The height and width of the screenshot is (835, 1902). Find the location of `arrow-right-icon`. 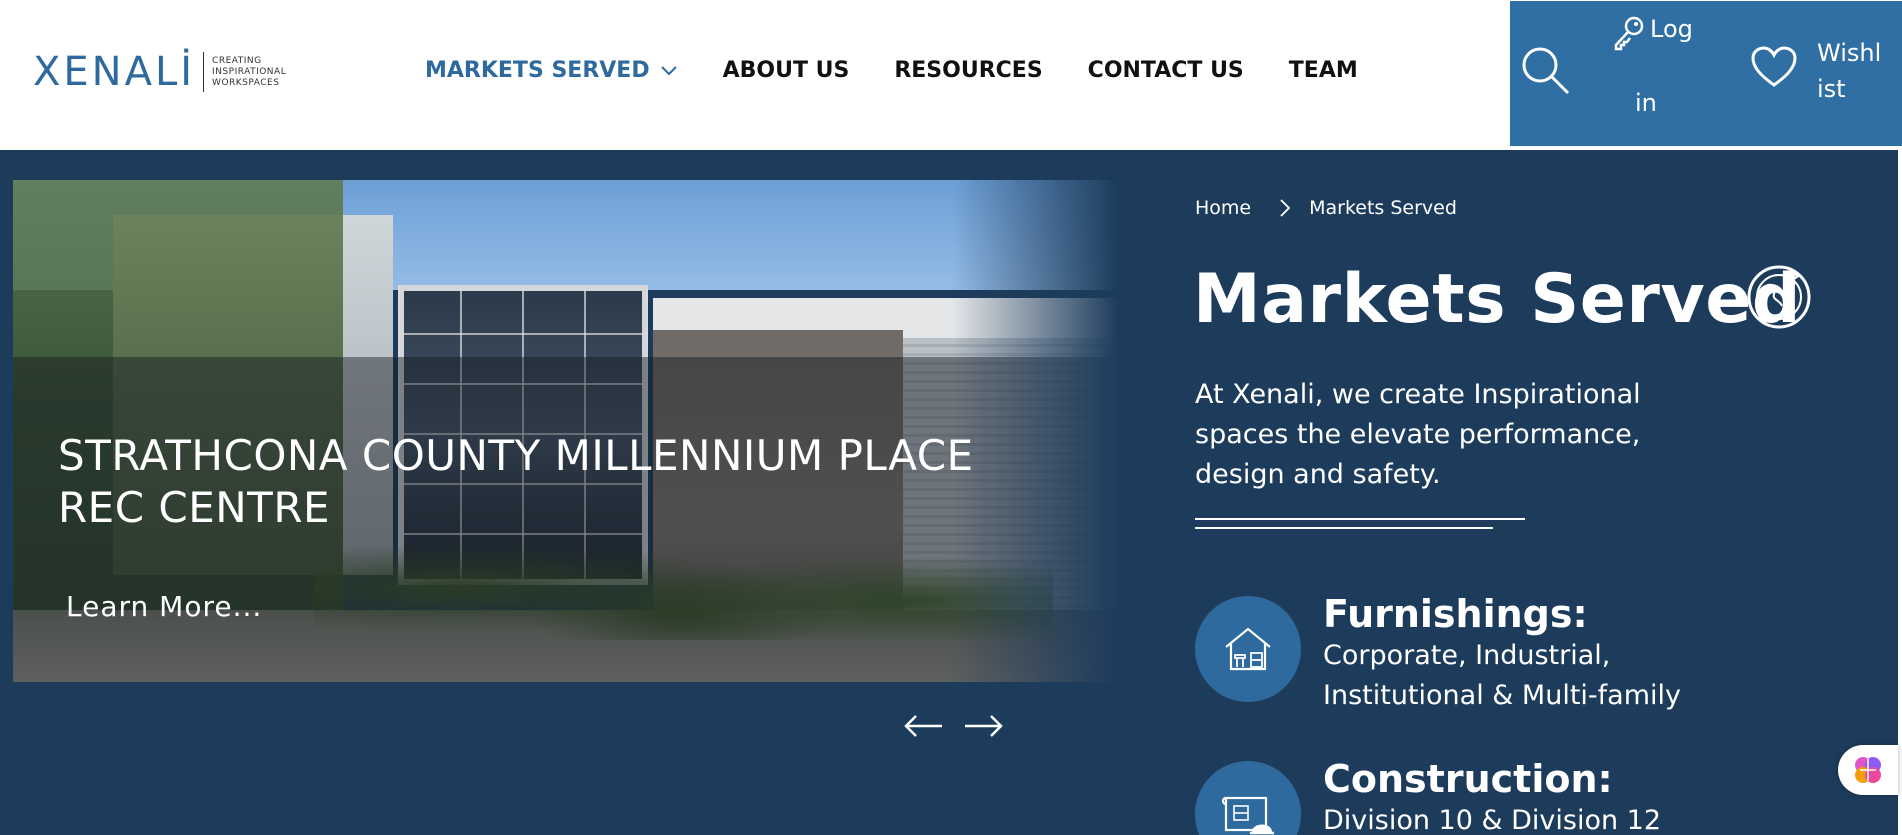

arrow-right-icon is located at coordinates (984, 726).